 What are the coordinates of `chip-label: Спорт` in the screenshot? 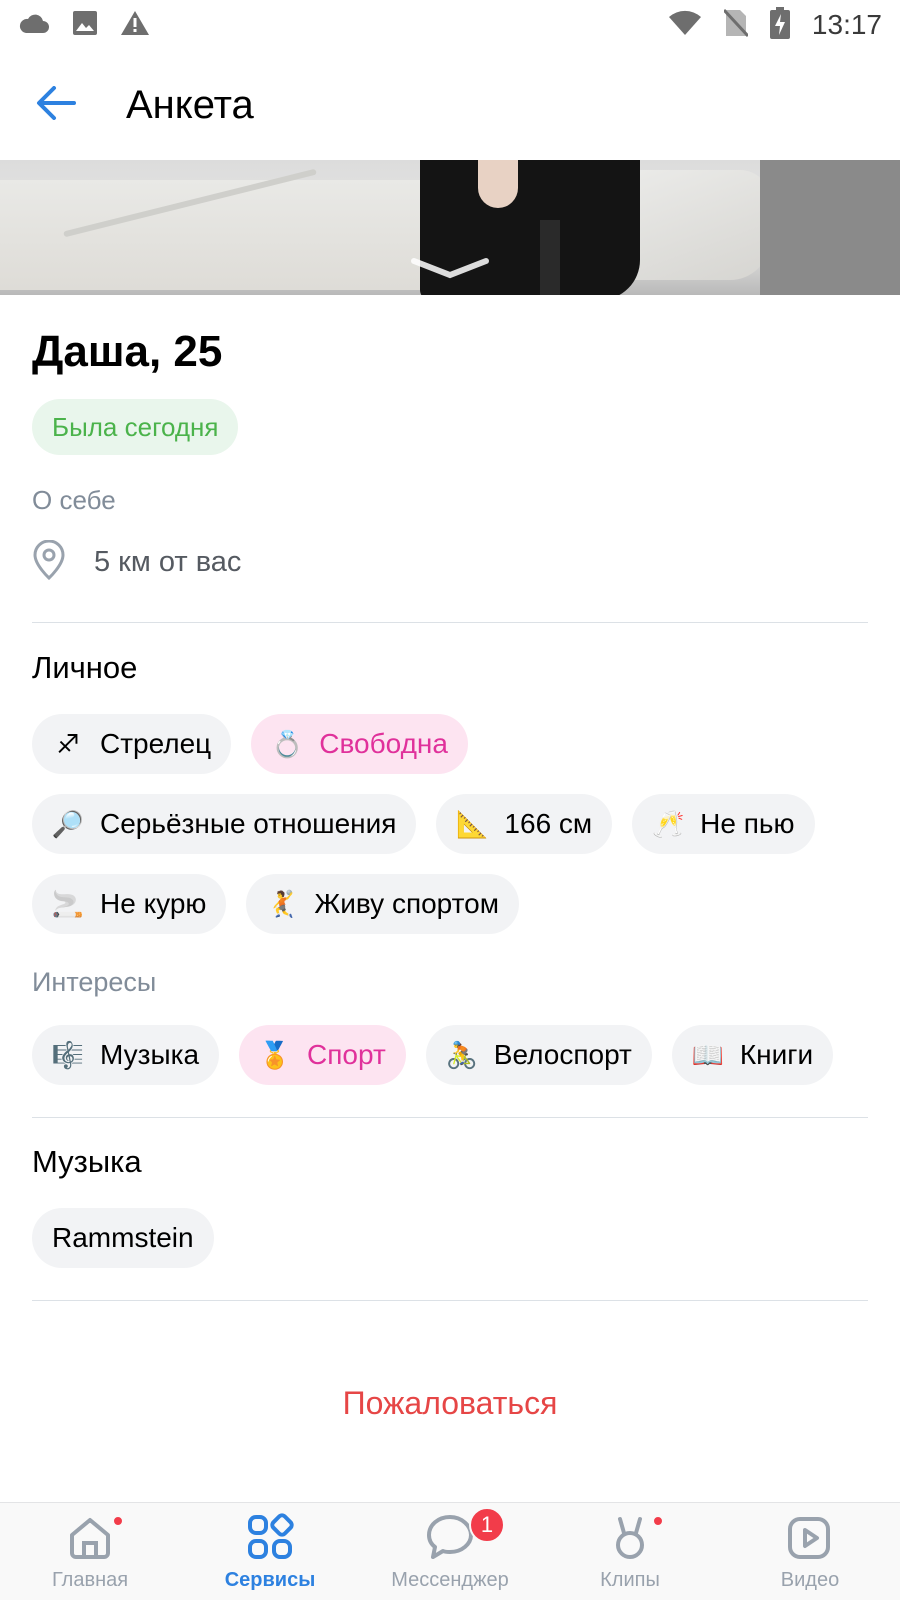 It's located at (346, 1054).